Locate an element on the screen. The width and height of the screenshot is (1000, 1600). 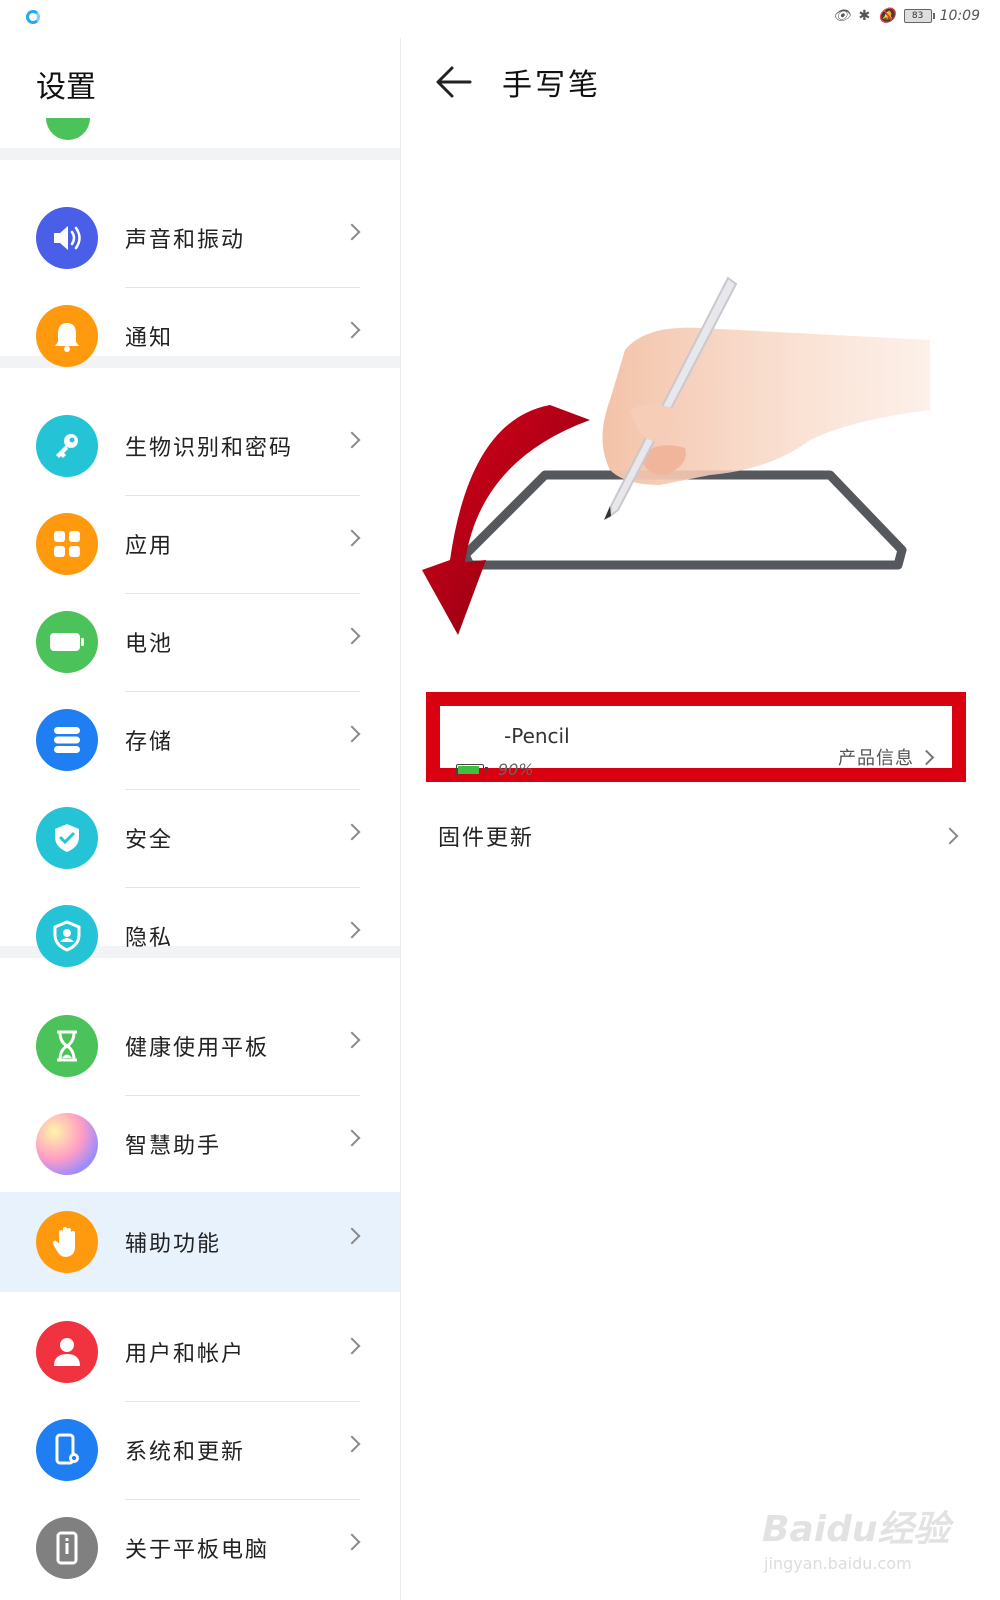
pencil-battery-icon is located at coordinates (472, 770).